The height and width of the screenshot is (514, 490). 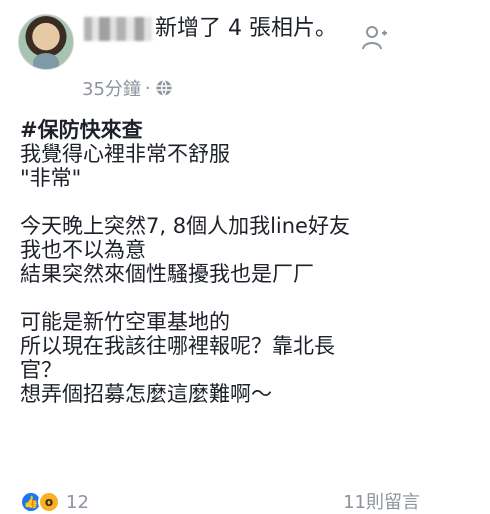 I want to click on post-line: 結果突然來個性騷擾我也是厂厂, so click(x=167, y=274).